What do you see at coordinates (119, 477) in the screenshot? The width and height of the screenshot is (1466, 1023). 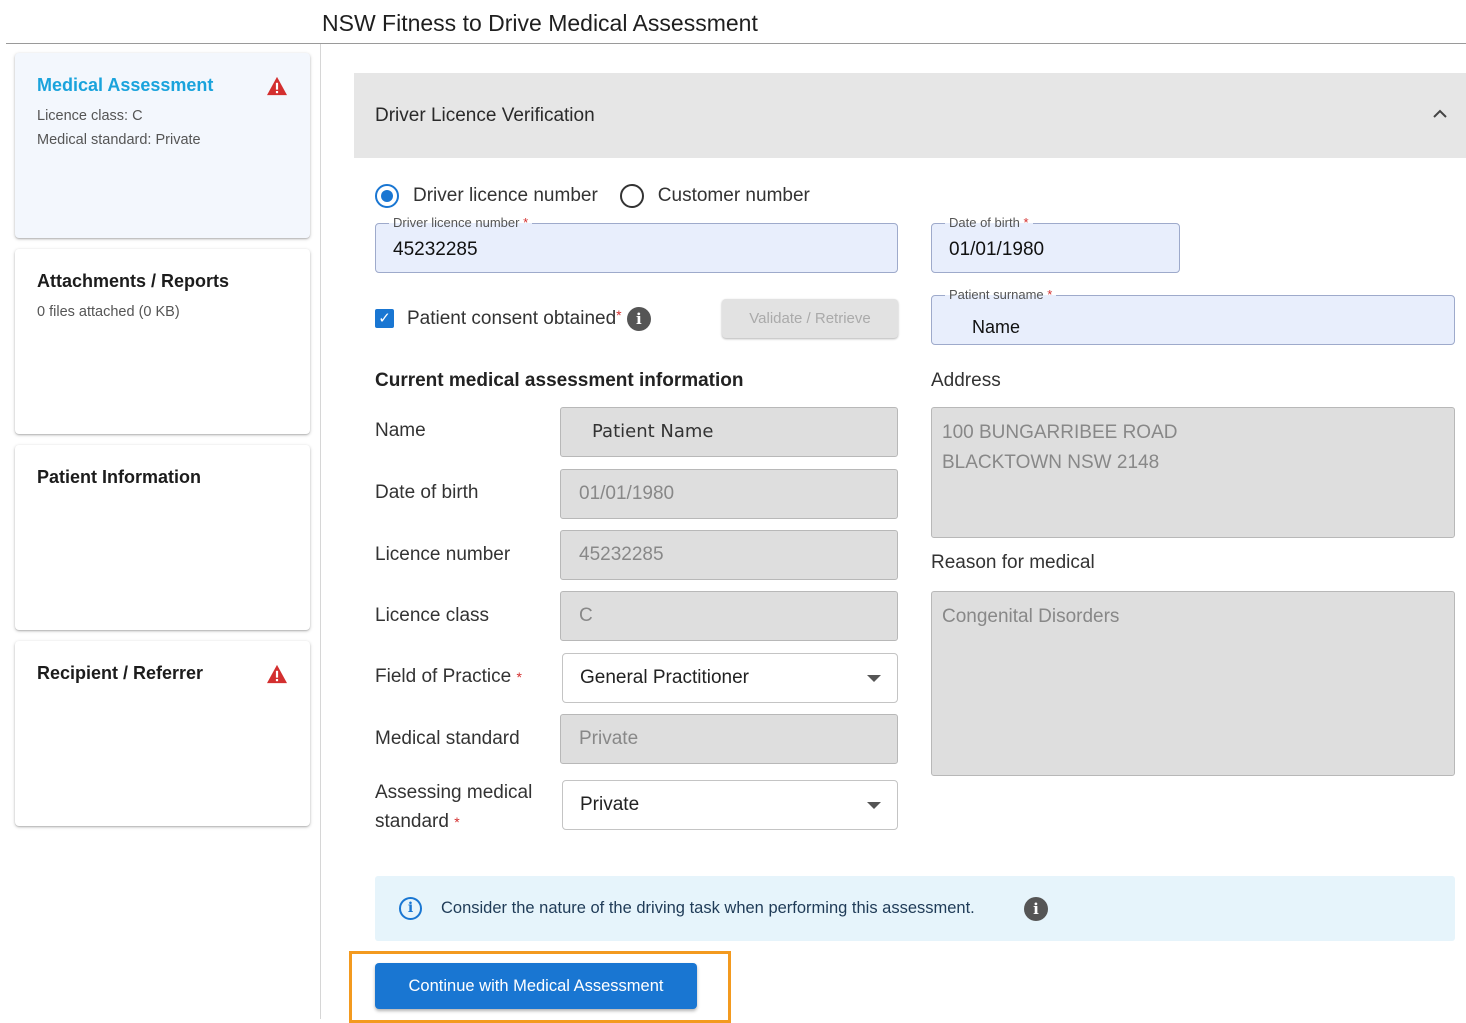 I see `card-title: Patient Information` at bounding box center [119, 477].